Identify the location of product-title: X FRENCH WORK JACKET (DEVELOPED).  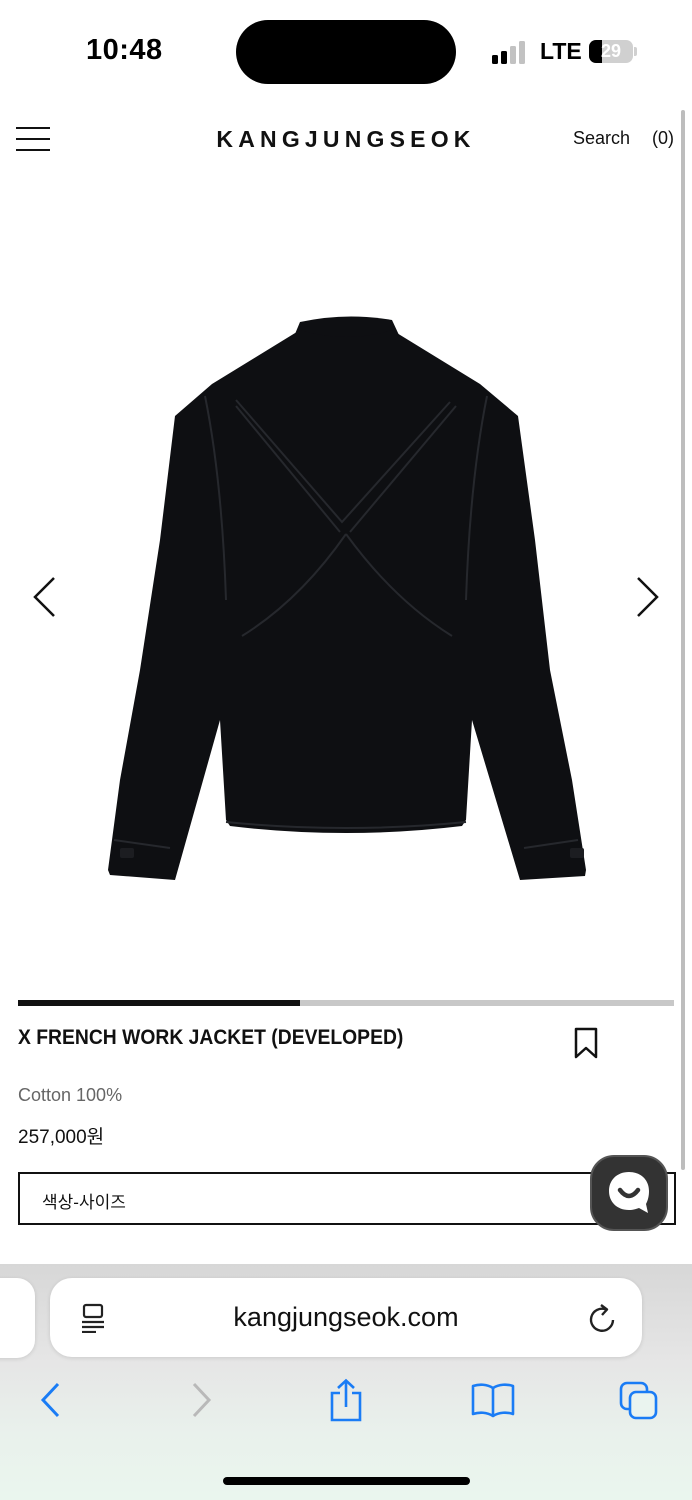
(211, 1037).